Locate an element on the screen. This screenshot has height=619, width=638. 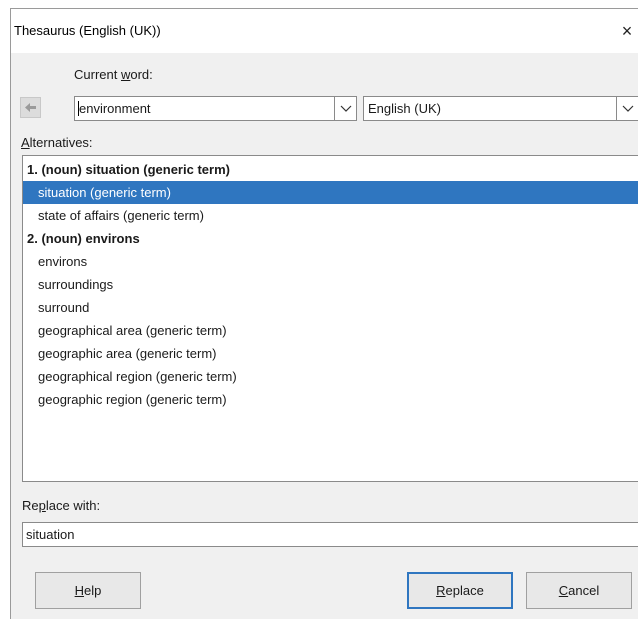
current-word-dropdown is located at coordinates (345, 108).